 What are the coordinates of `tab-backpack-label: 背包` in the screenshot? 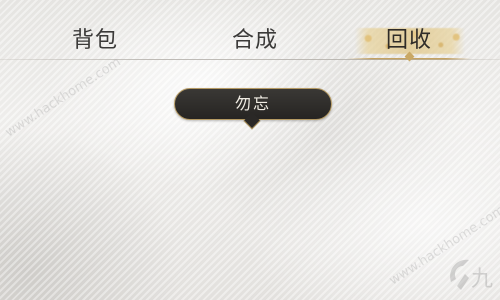 It's located at (94, 40).